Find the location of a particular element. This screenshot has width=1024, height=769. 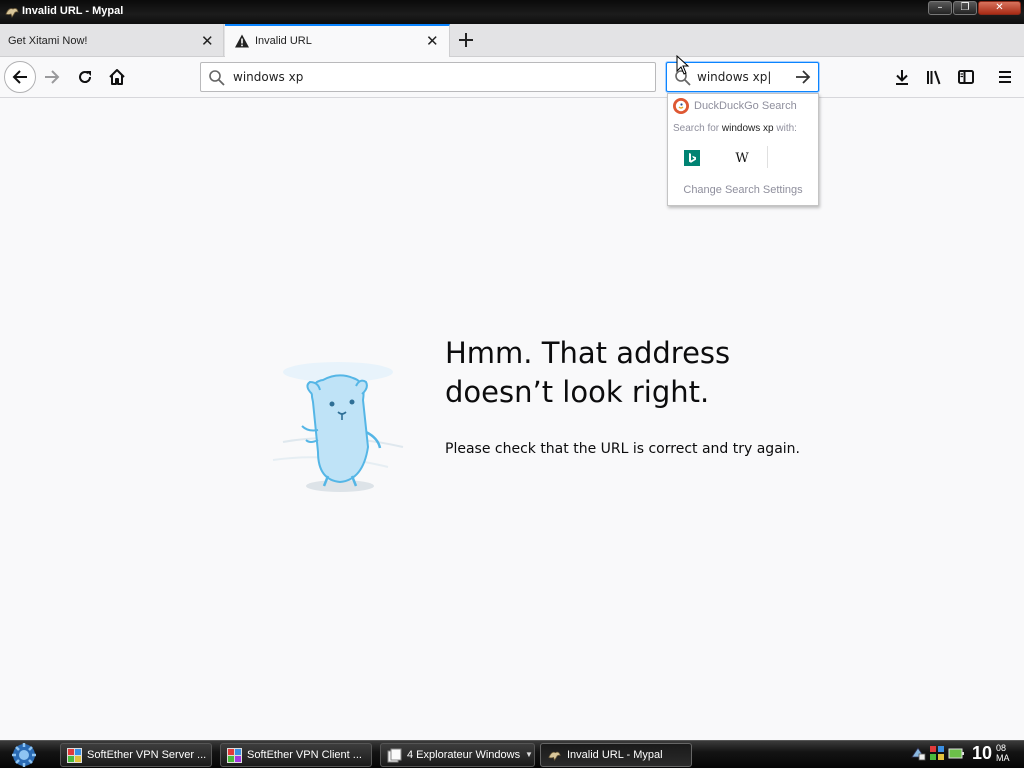

error-title-line: doesn’t look right. is located at coordinates (577, 392).